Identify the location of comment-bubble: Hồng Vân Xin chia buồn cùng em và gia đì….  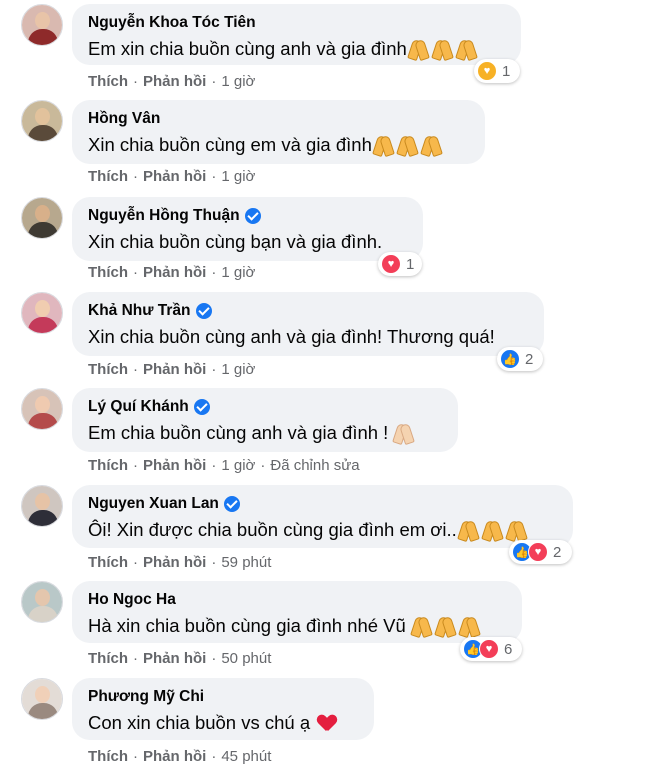
(278, 132).